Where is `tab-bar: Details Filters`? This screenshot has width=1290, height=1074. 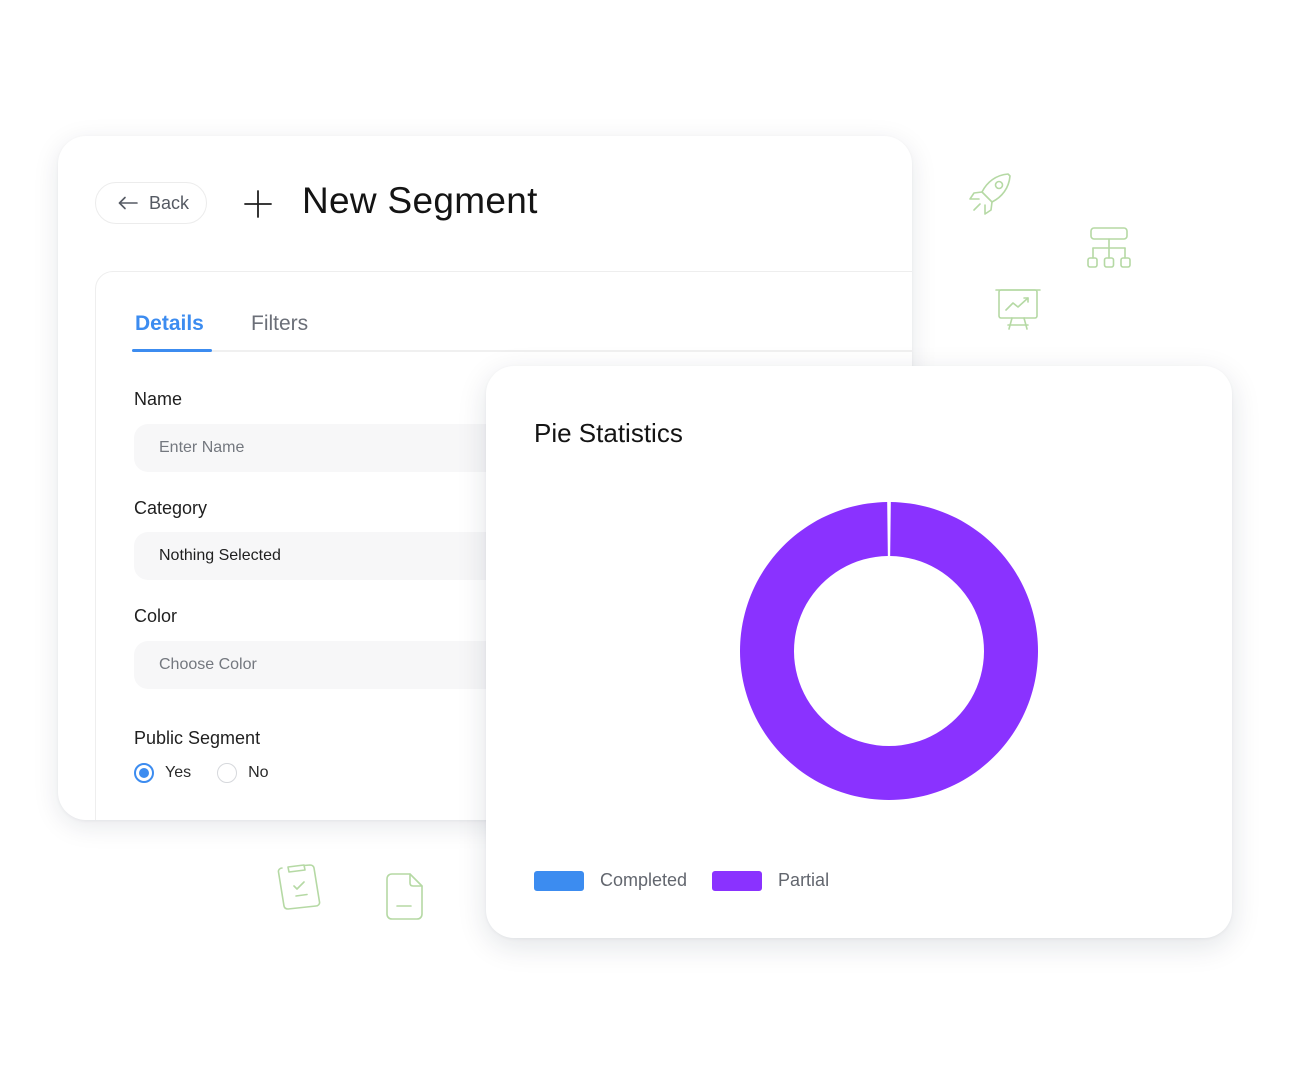
tab-bar: Details Filters is located at coordinates (504, 312).